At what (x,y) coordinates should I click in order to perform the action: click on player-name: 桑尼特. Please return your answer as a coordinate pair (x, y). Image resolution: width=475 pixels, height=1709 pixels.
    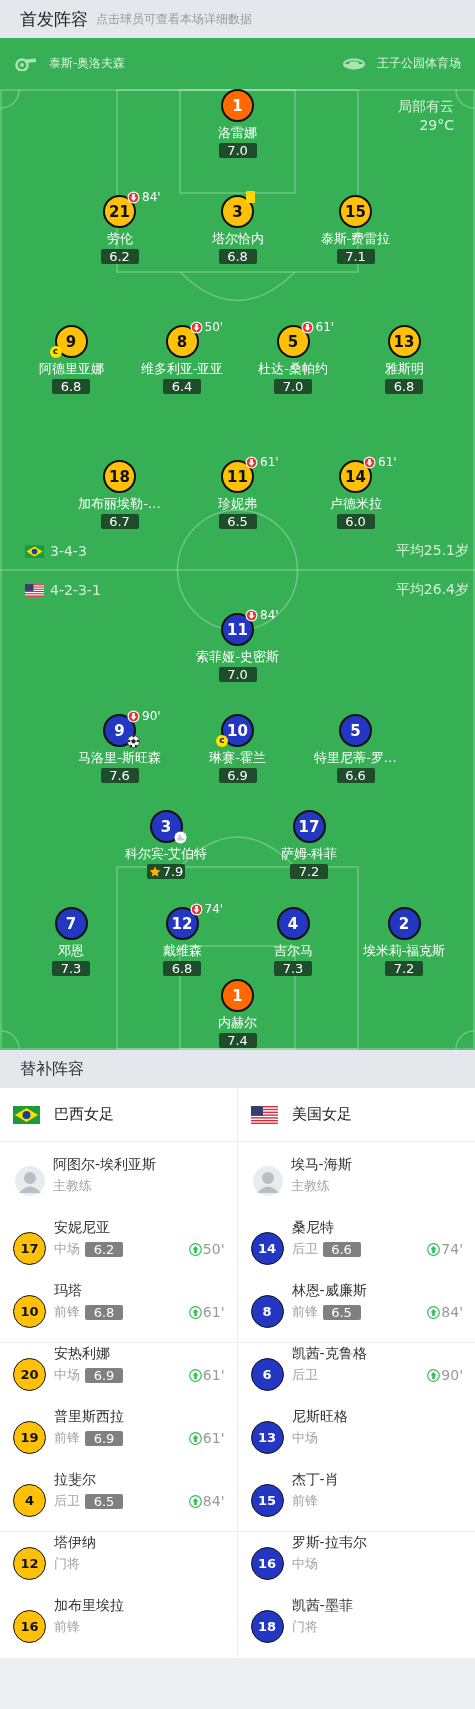
    Looking at the image, I should click on (326, 1227).